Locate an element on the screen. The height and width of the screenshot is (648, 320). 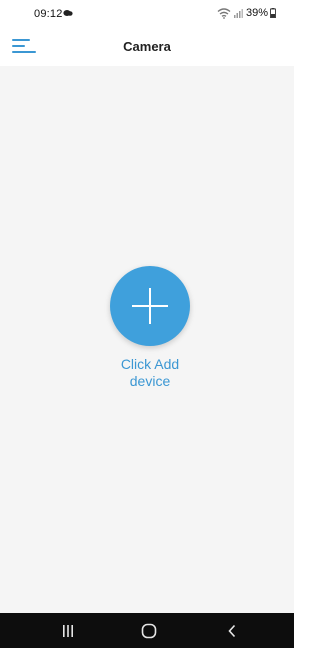
wifi-icon is located at coordinates (224, 13).